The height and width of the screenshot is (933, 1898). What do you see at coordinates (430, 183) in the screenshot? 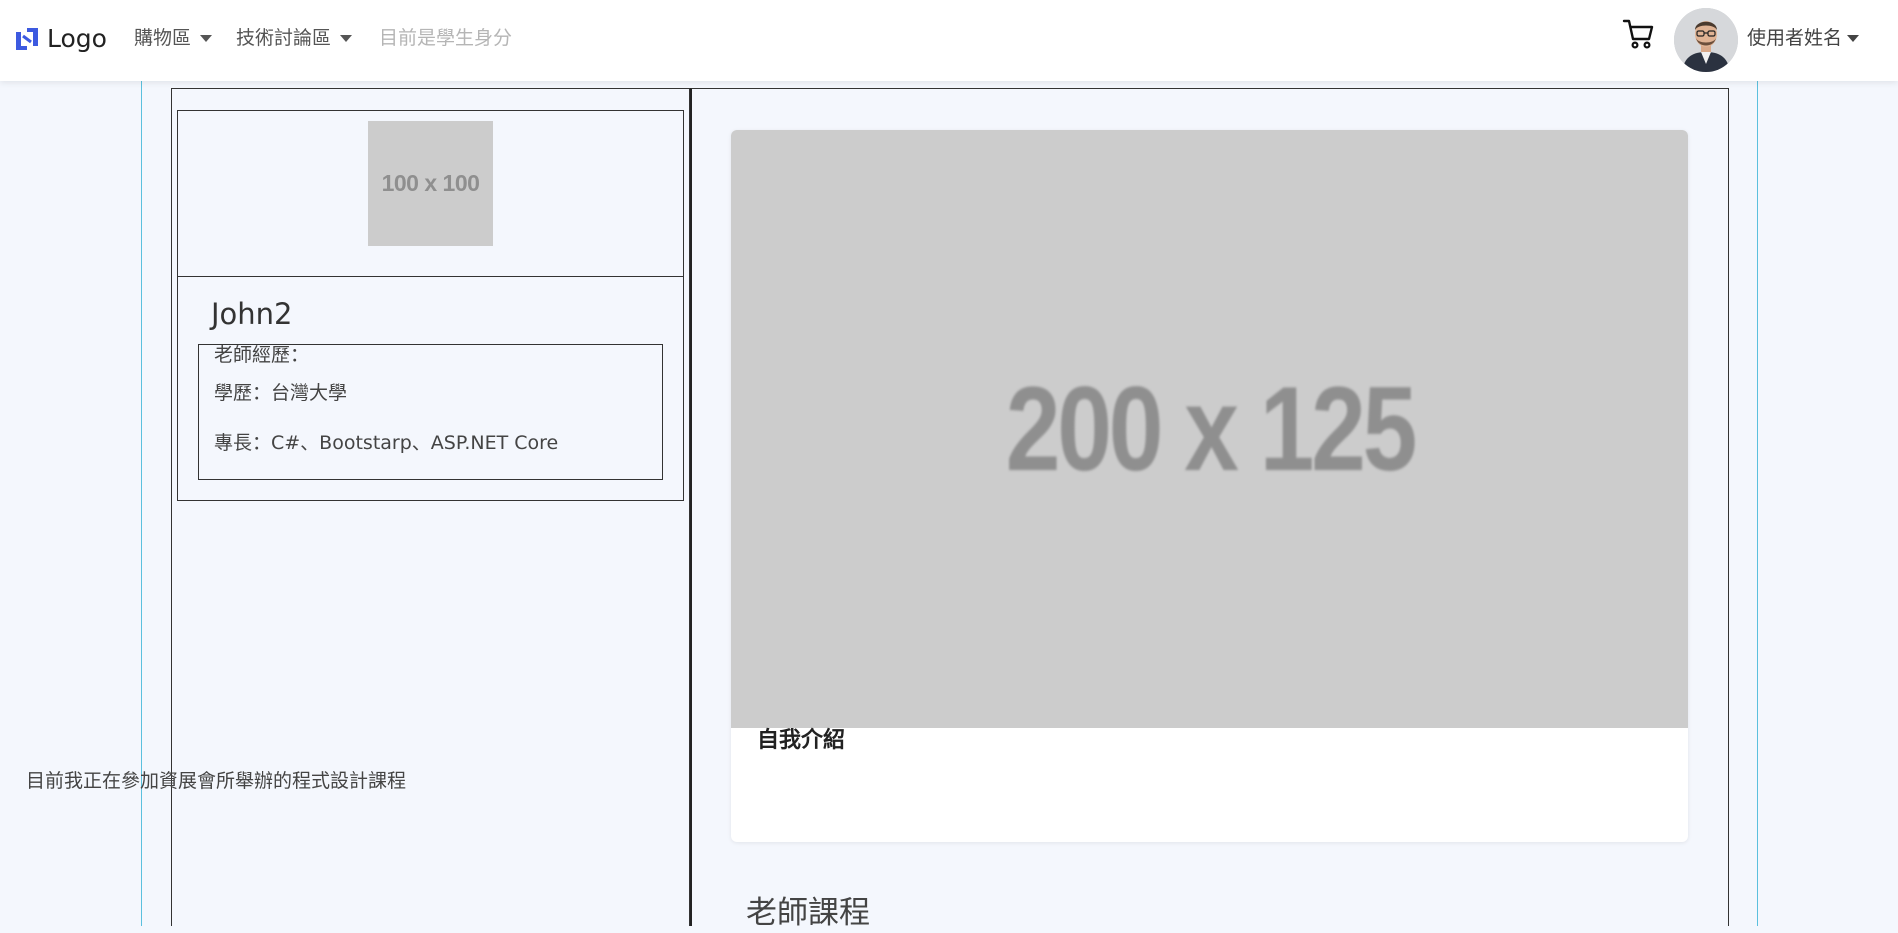
I see `teacher-photo-placeholder: 100 x 100` at bounding box center [430, 183].